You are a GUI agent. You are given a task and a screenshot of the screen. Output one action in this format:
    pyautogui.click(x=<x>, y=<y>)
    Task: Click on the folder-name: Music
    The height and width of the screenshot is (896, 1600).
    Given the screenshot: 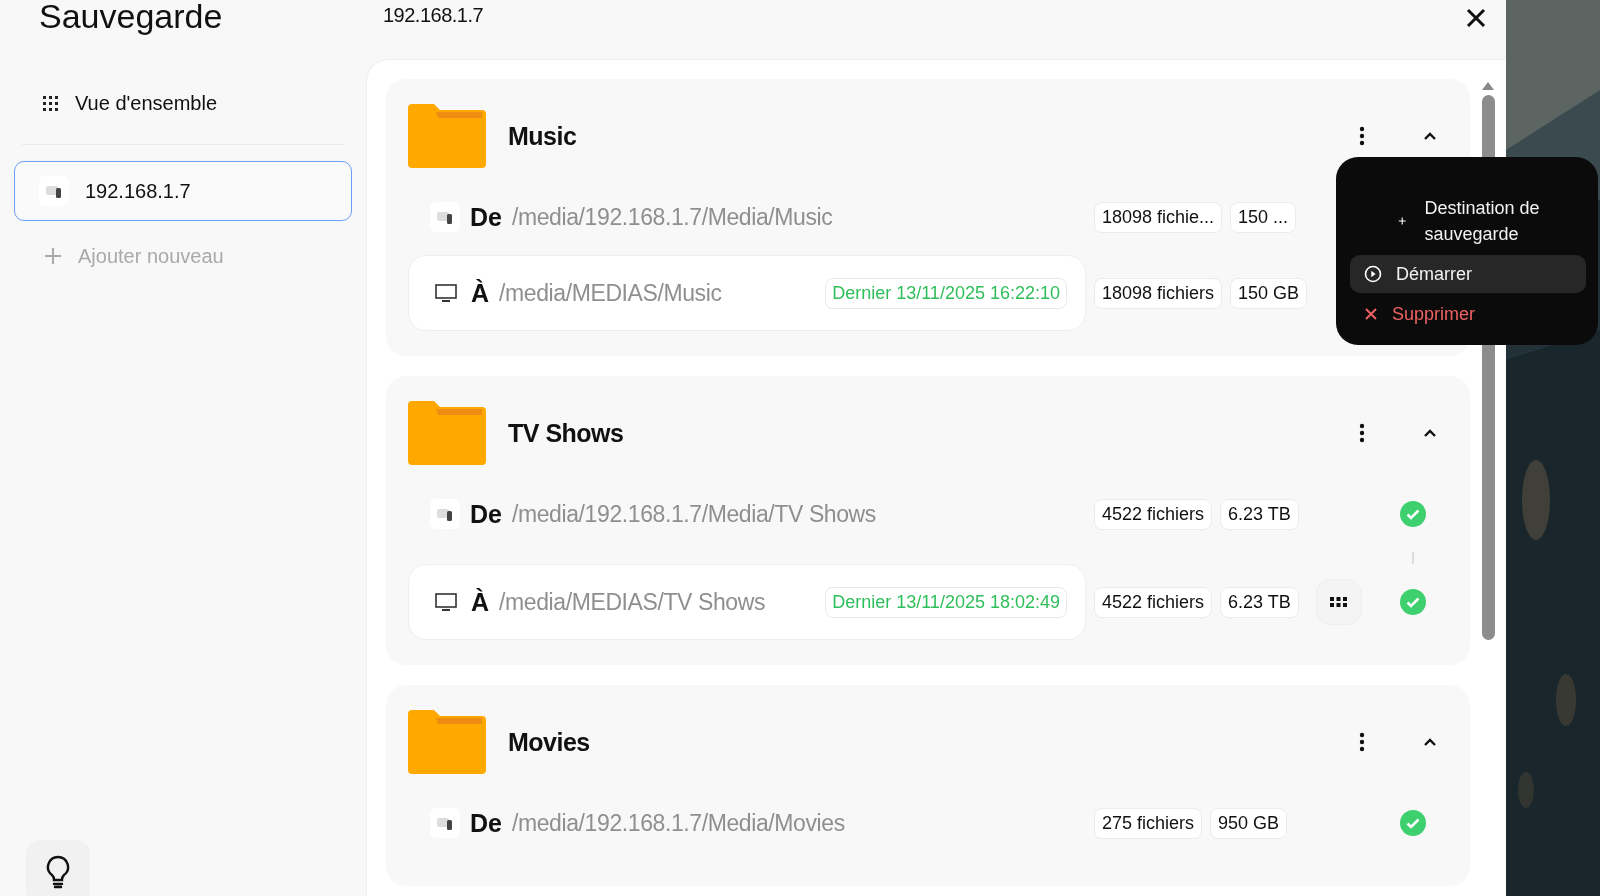 What is the action you would take?
    pyautogui.click(x=542, y=136)
    